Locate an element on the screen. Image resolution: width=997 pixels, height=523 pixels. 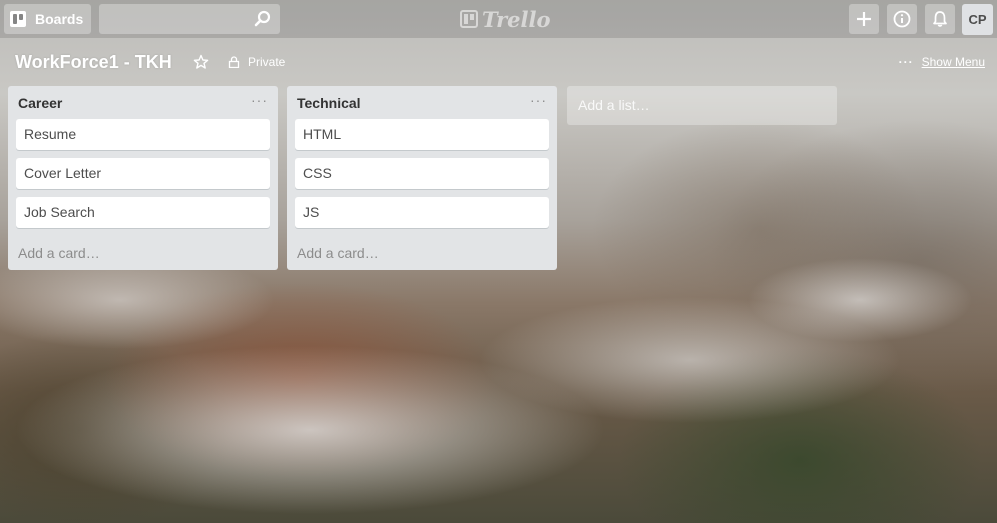
plus-icon is located at coordinates (864, 19).